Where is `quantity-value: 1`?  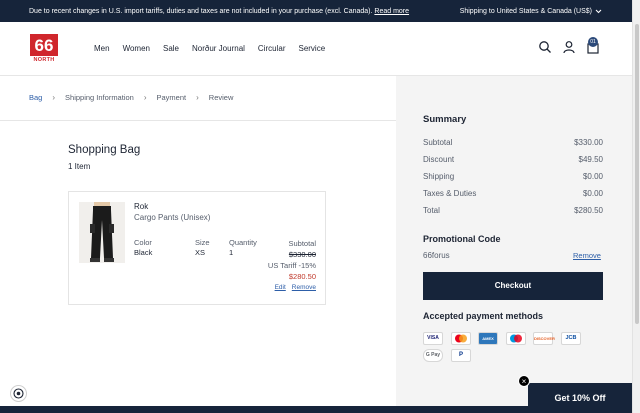
quantity-value: 1 is located at coordinates (231, 252).